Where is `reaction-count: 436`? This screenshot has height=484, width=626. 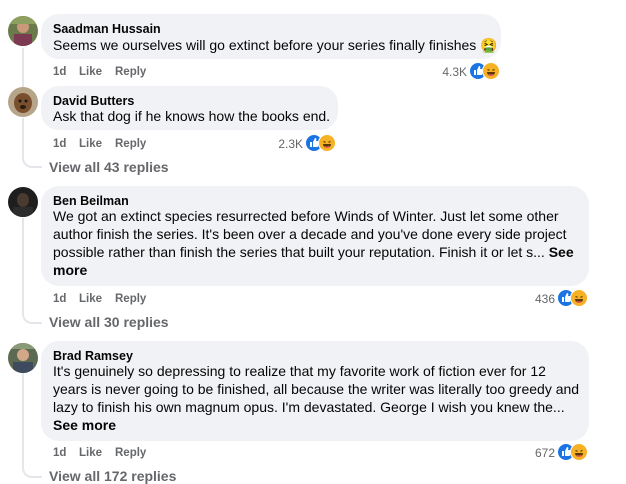
reaction-count: 436 is located at coordinates (536, 299).